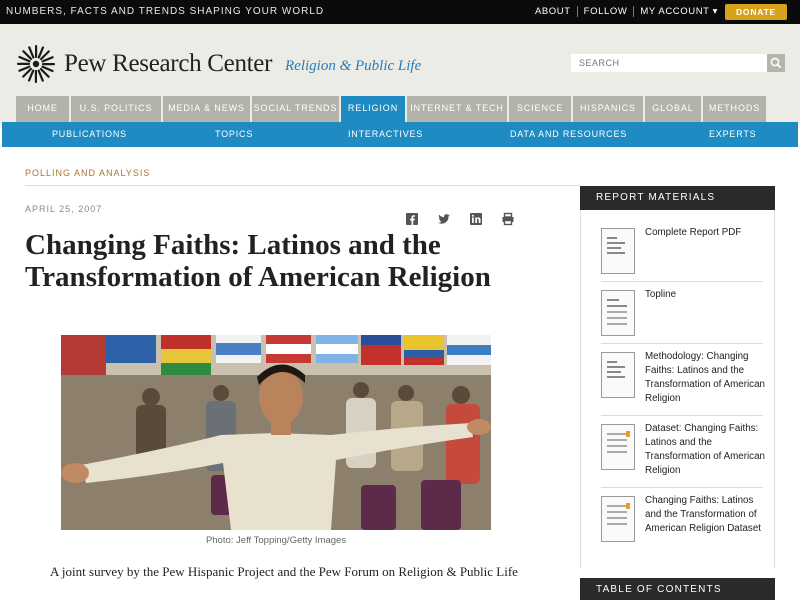 Image resolution: width=800 pixels, height=600 pixels. I want to click on table-of-contents-heading: TABLE OF CONTENTS, so click(677, 589).